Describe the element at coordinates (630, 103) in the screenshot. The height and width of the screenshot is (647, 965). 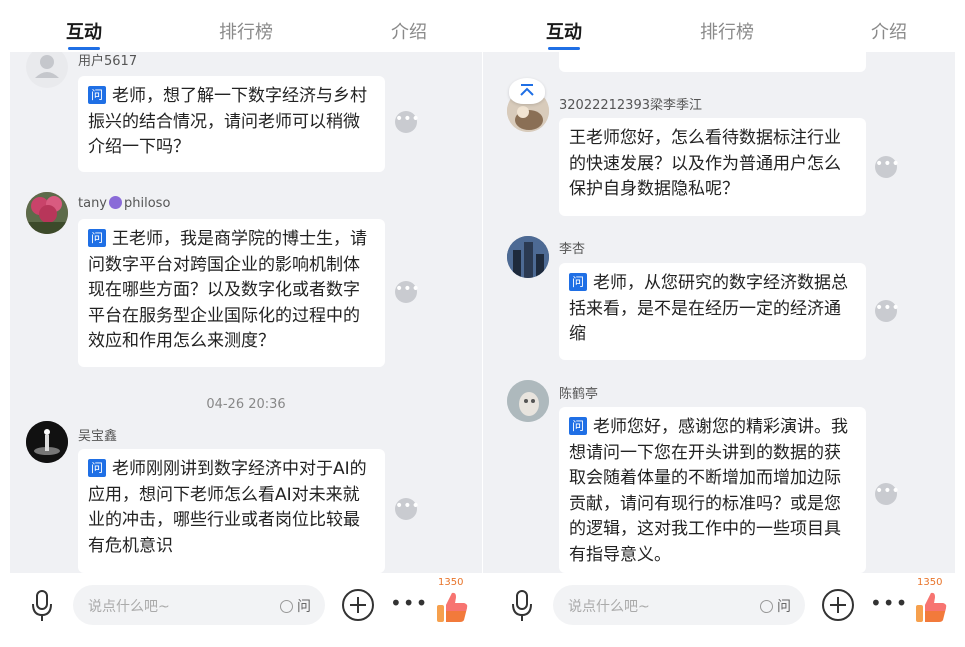
I see `username: 32022212393梁李季江` at that location.